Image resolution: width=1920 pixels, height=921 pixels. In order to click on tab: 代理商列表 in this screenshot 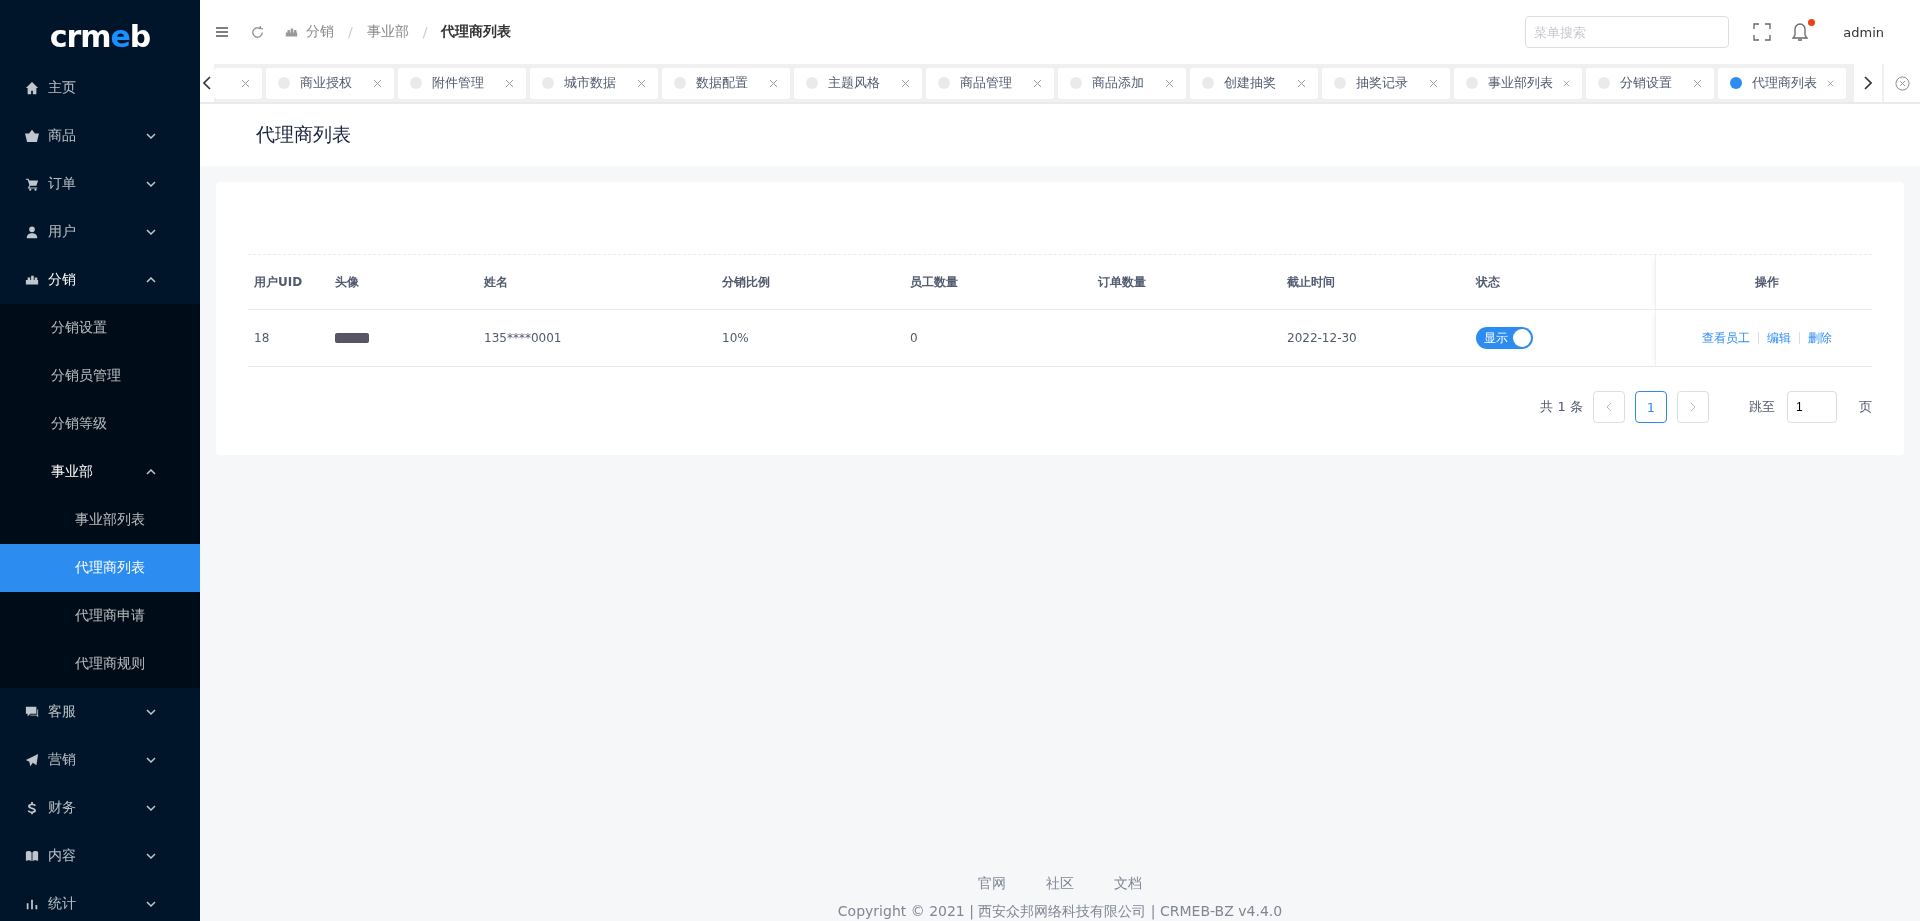, I will do `click(1782, 83)`.